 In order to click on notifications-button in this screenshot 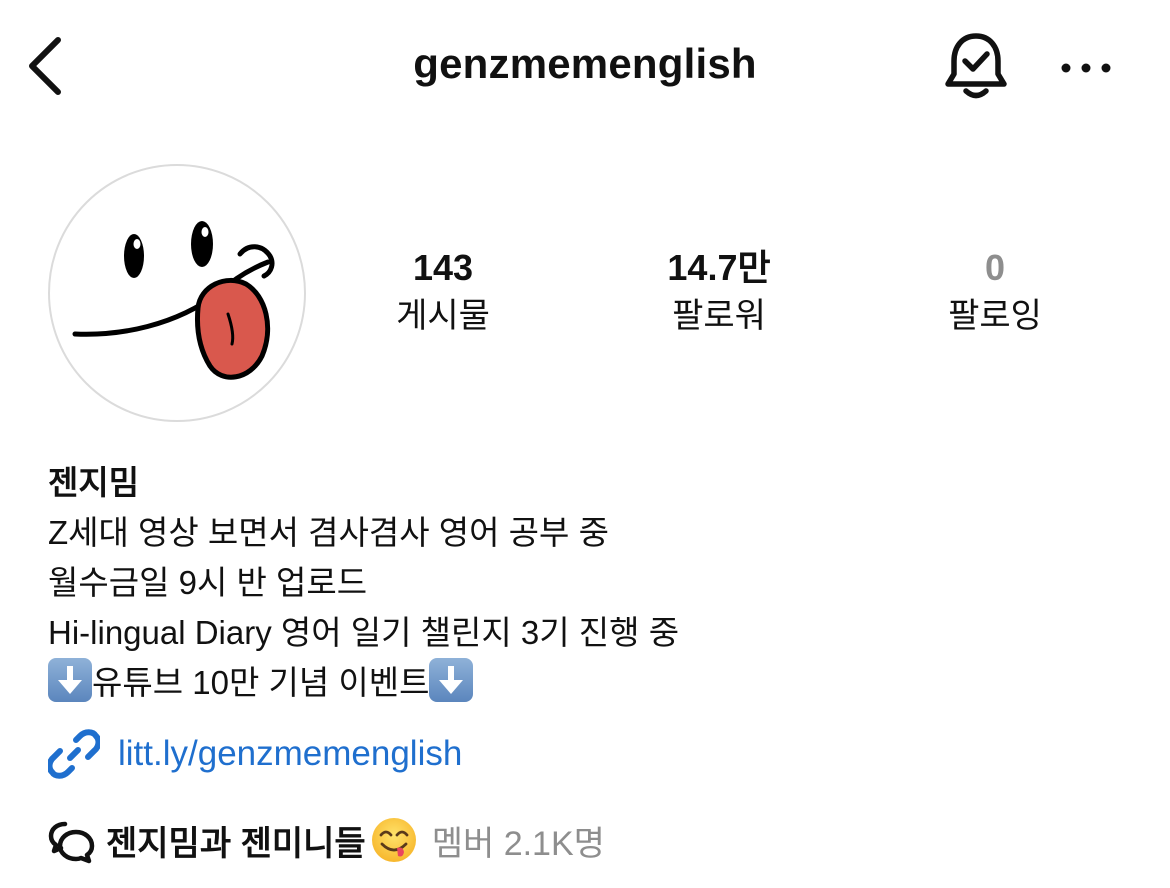, I will do `click(976, 67)`.